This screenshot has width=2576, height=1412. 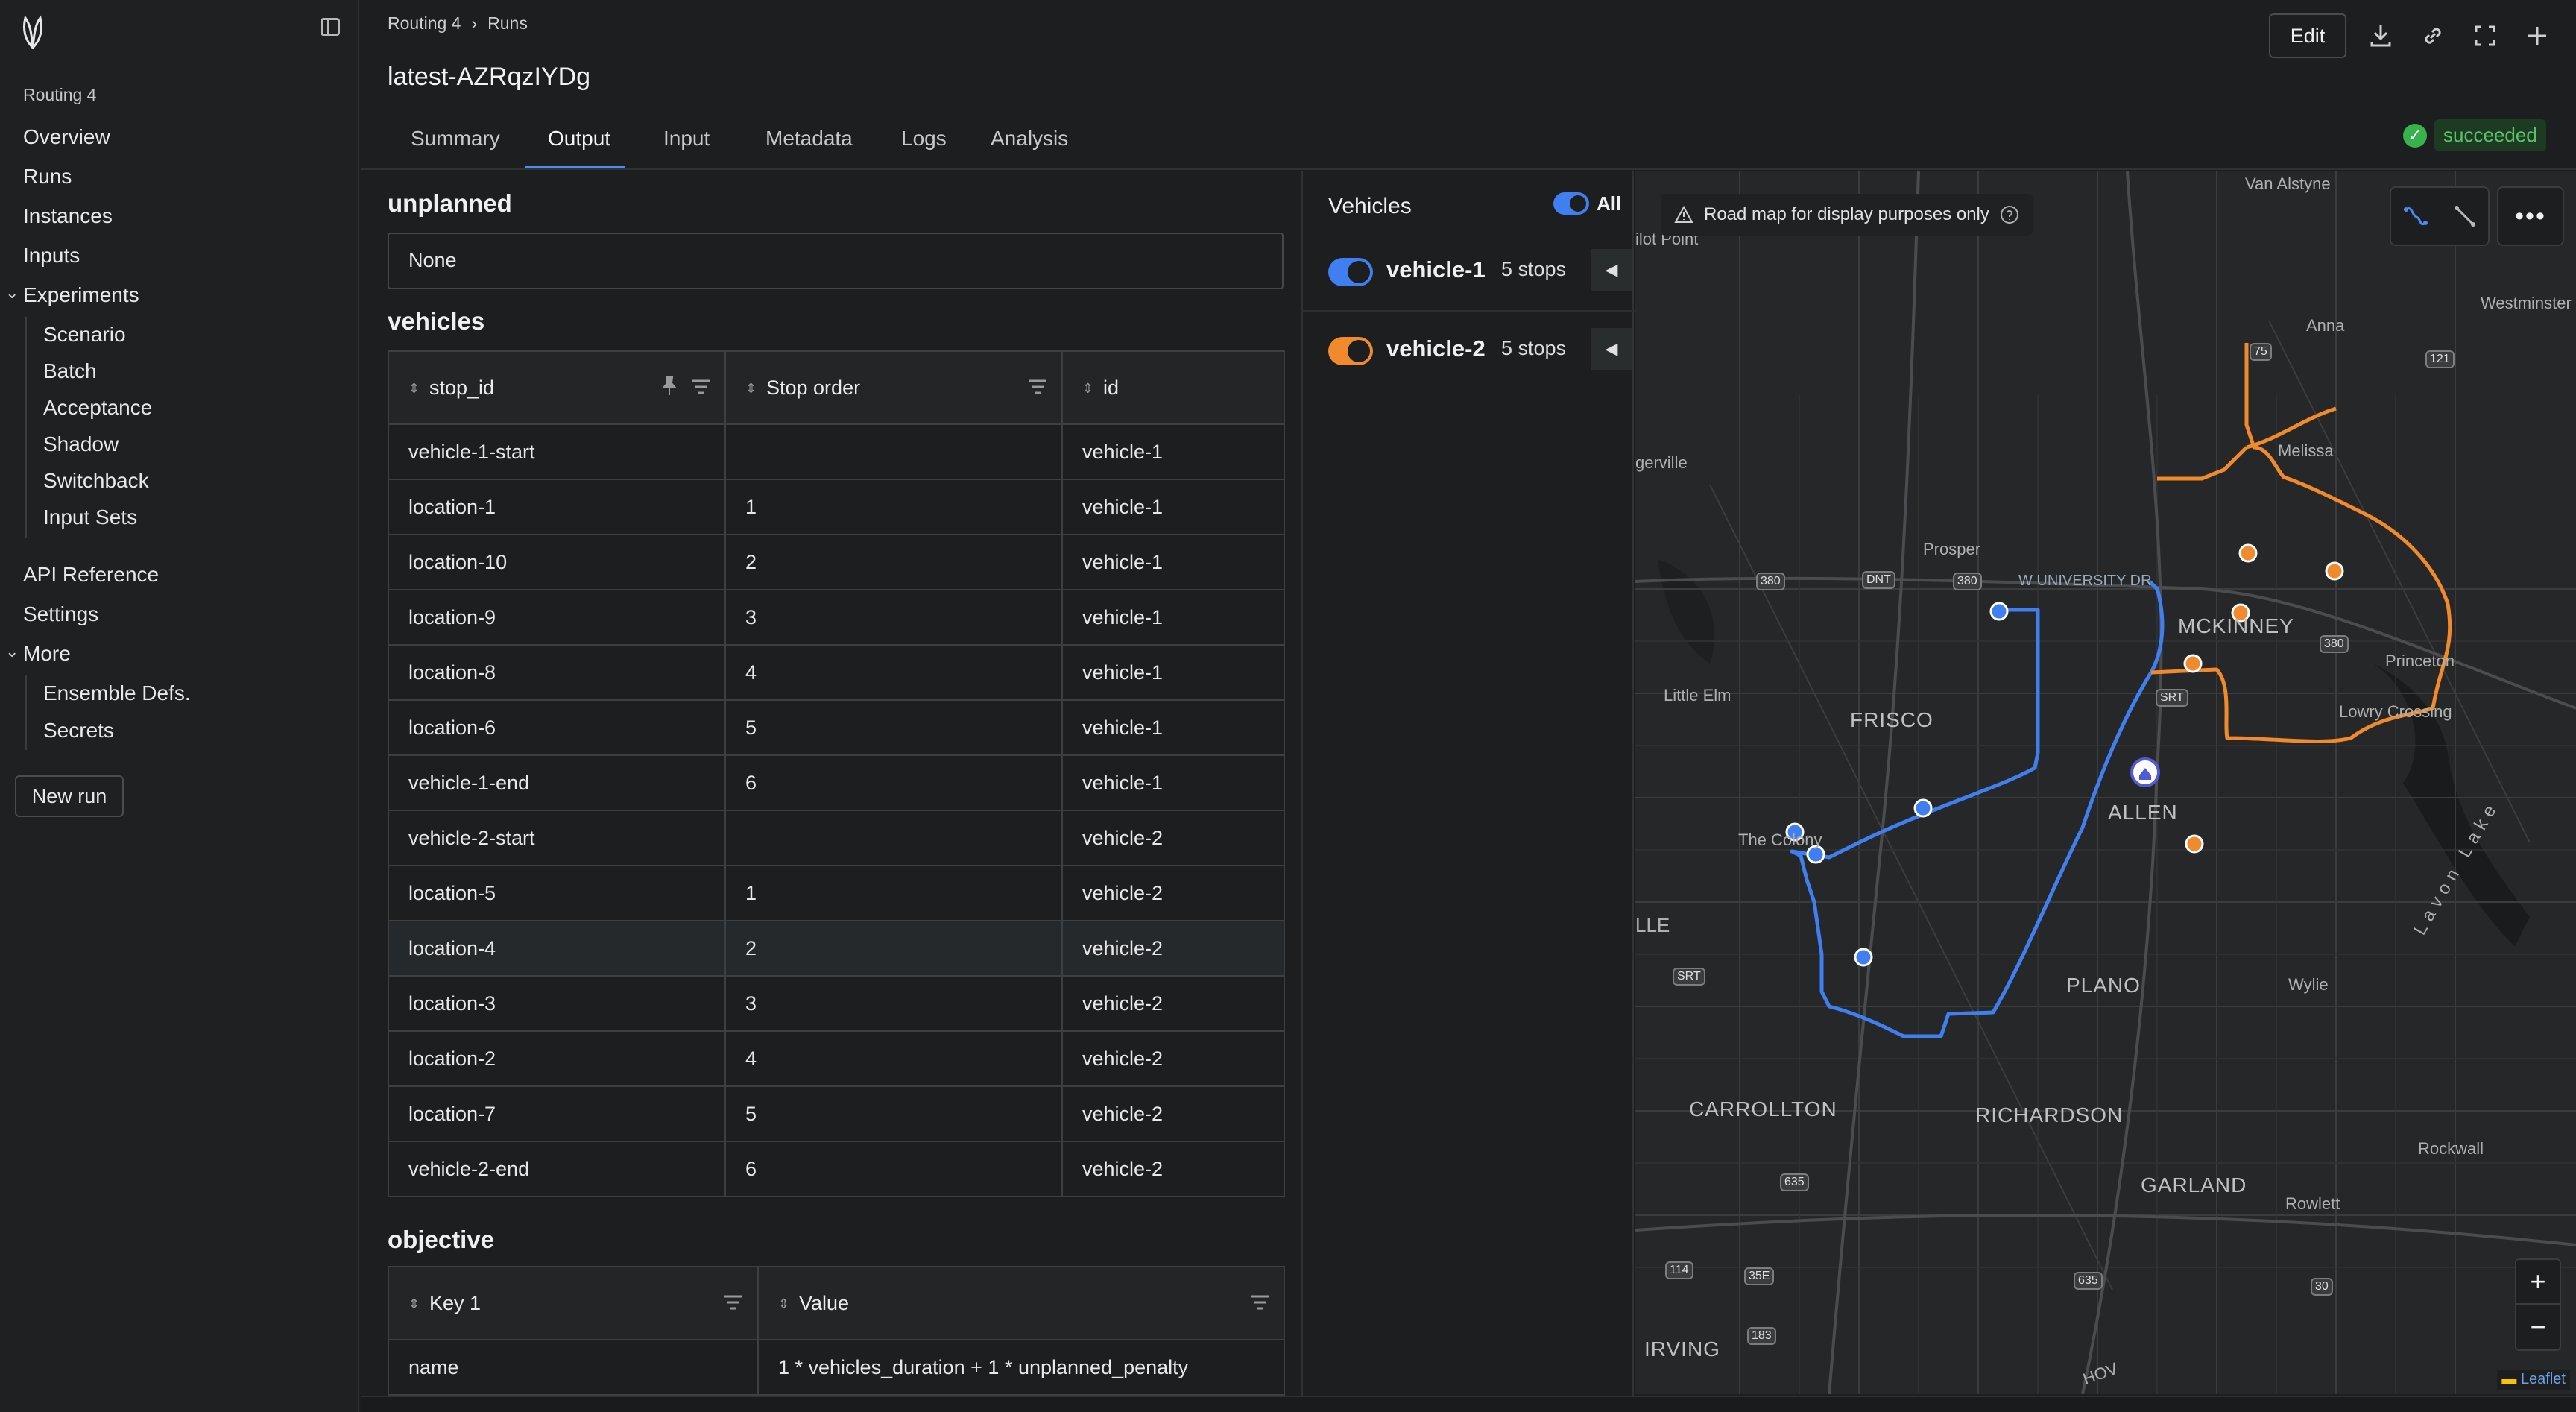 What do you see at coordinates (1780, 840) in the screenshot?
I see `map-label: The Colony` at bounding box center [1780, 840].